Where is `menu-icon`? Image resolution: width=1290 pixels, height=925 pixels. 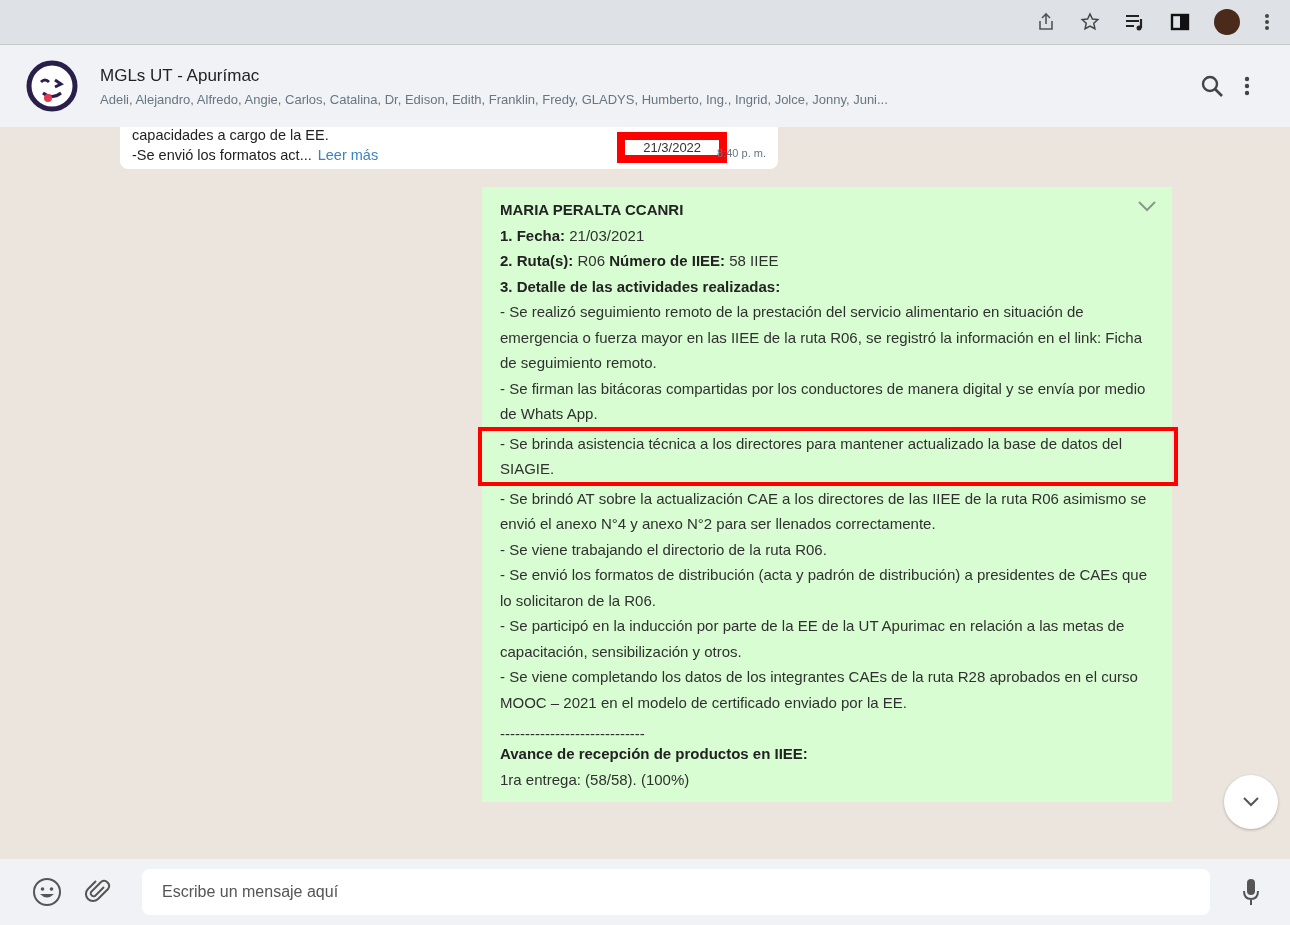
menu-icon is located at coordinates (1247, 86).